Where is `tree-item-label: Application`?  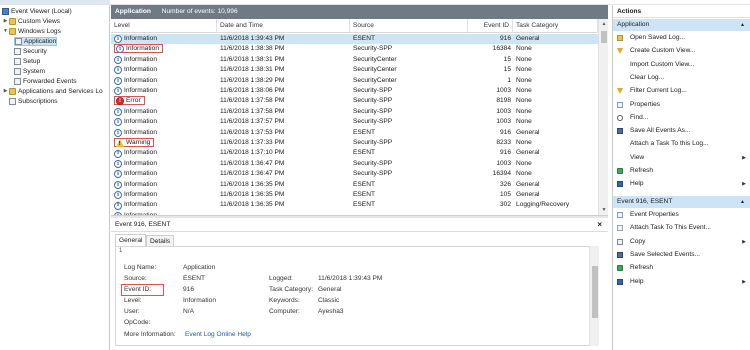 tree-item-label: Application is located at coordinates (40, 41).